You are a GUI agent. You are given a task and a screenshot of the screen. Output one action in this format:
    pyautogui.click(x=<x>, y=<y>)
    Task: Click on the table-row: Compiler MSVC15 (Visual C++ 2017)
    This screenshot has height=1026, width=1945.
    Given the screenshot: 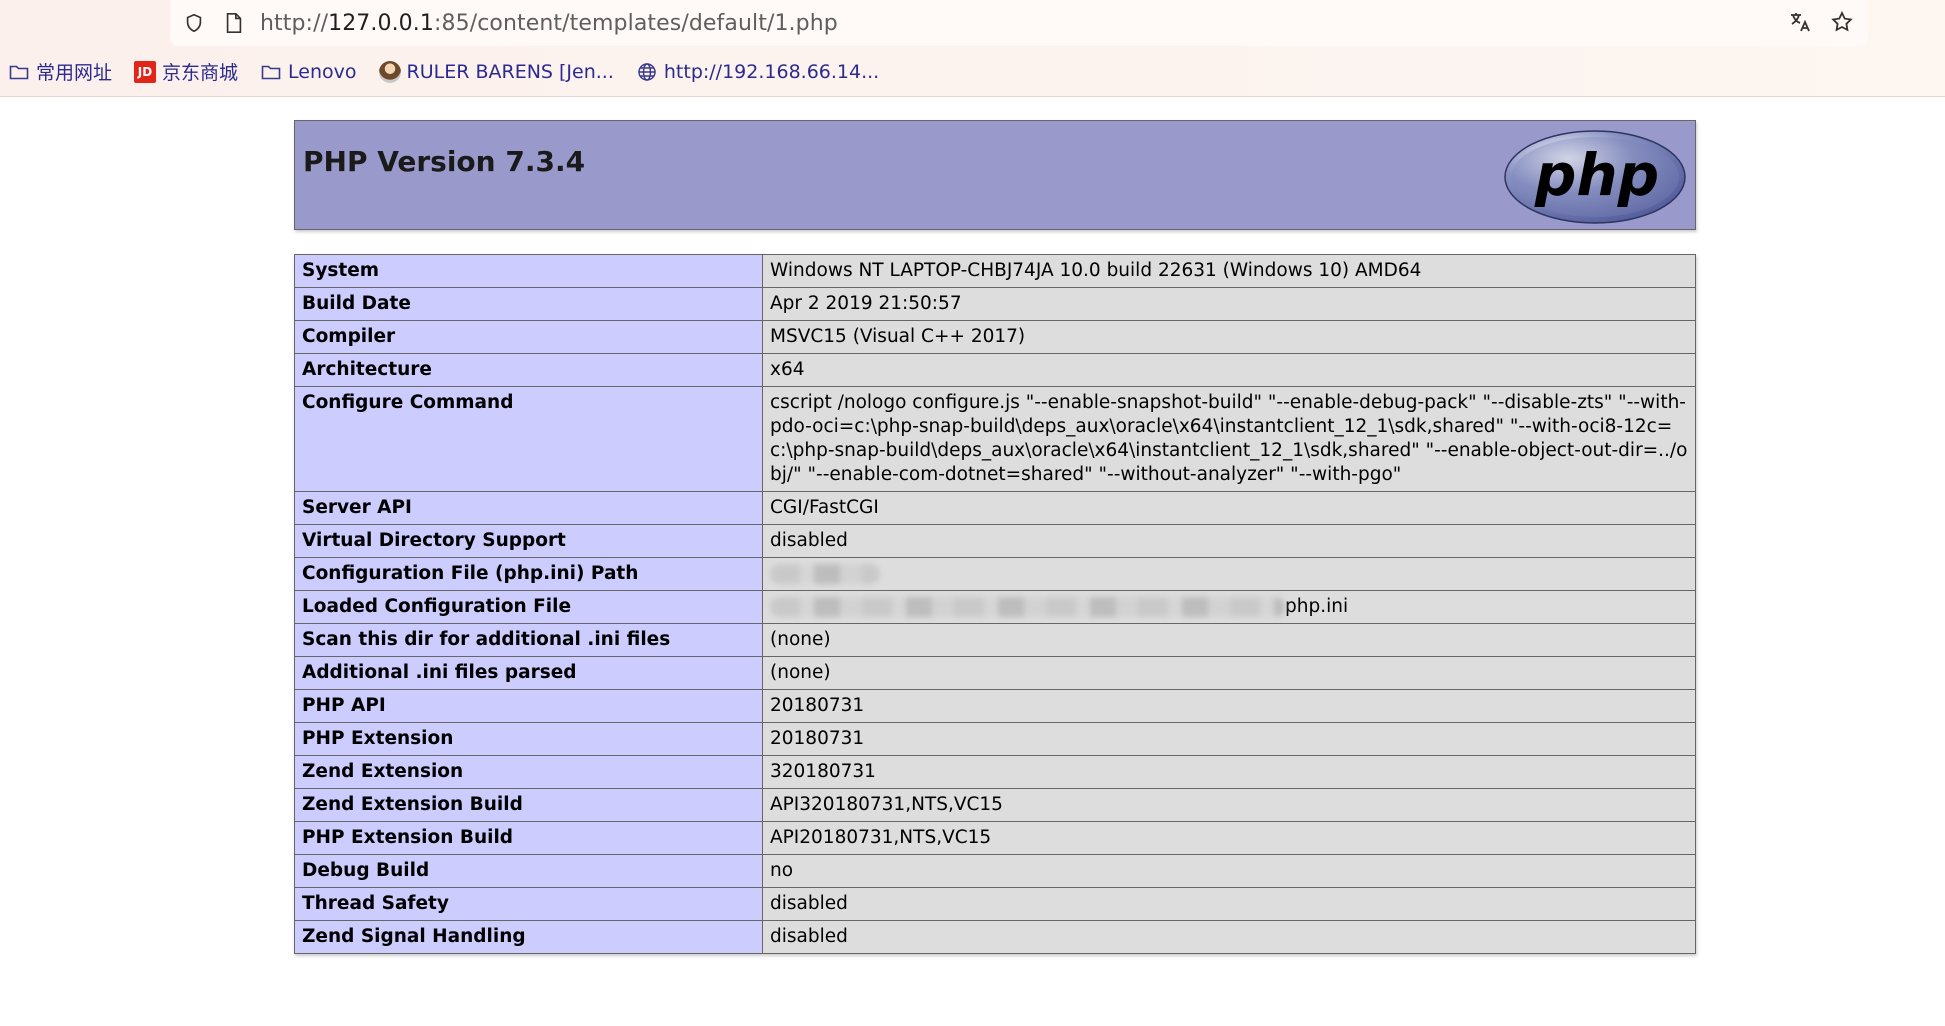 What is the action you would take?
    pyautogui.click(x=995, y=337)
    